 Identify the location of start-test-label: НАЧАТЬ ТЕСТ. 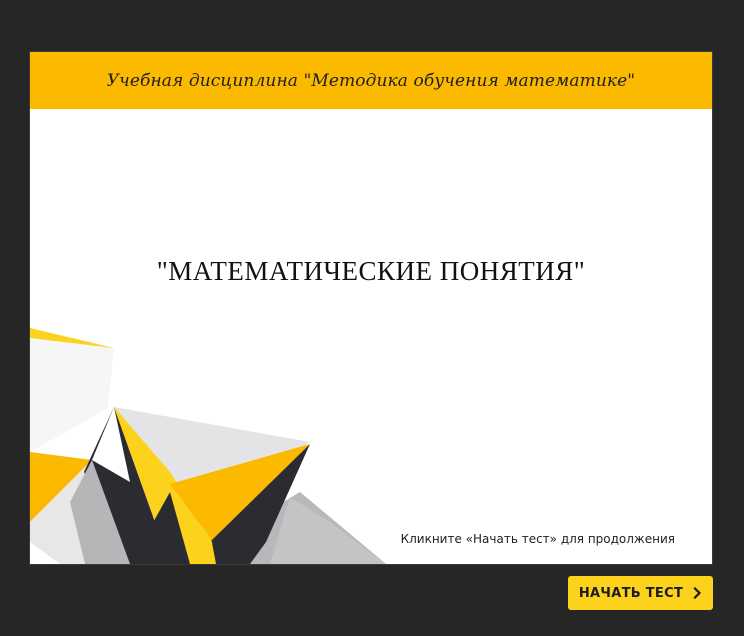
(631, 593).